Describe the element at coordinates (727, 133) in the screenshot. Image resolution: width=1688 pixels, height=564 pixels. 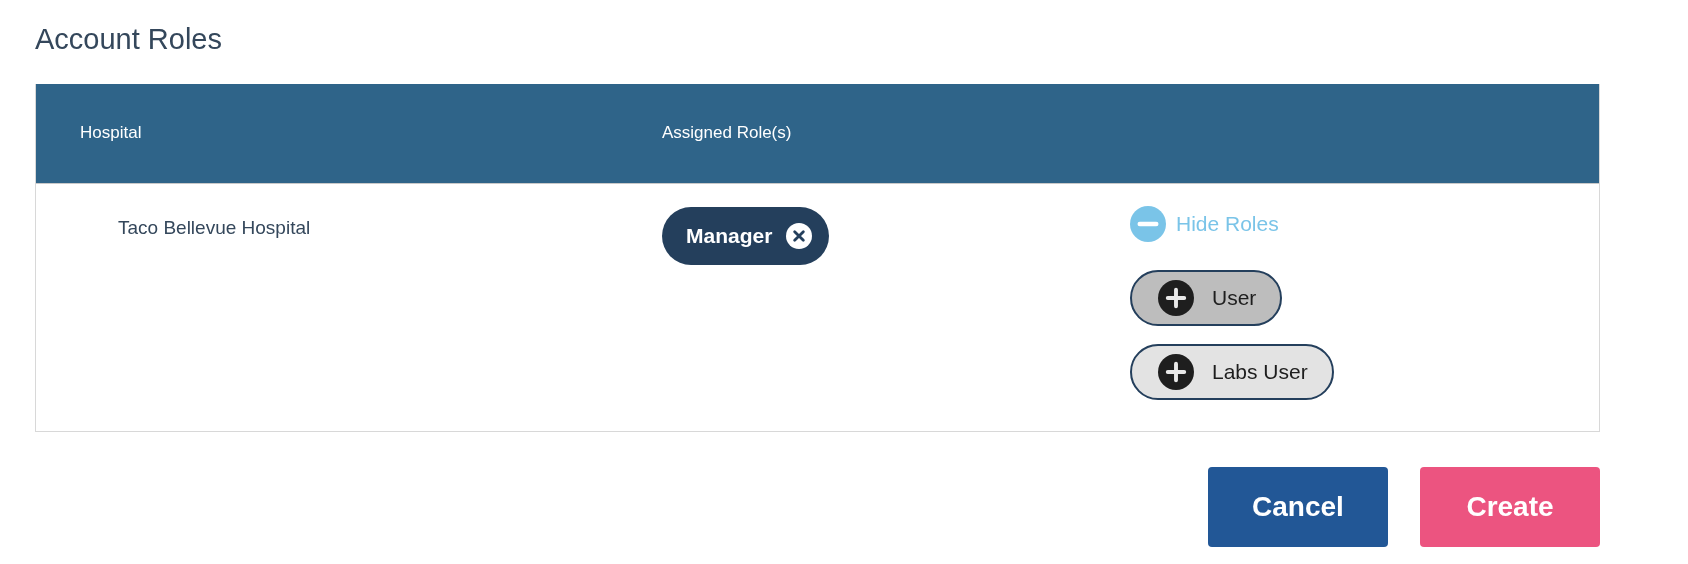
I see `column-header: Assigned Role(s)` at that location.